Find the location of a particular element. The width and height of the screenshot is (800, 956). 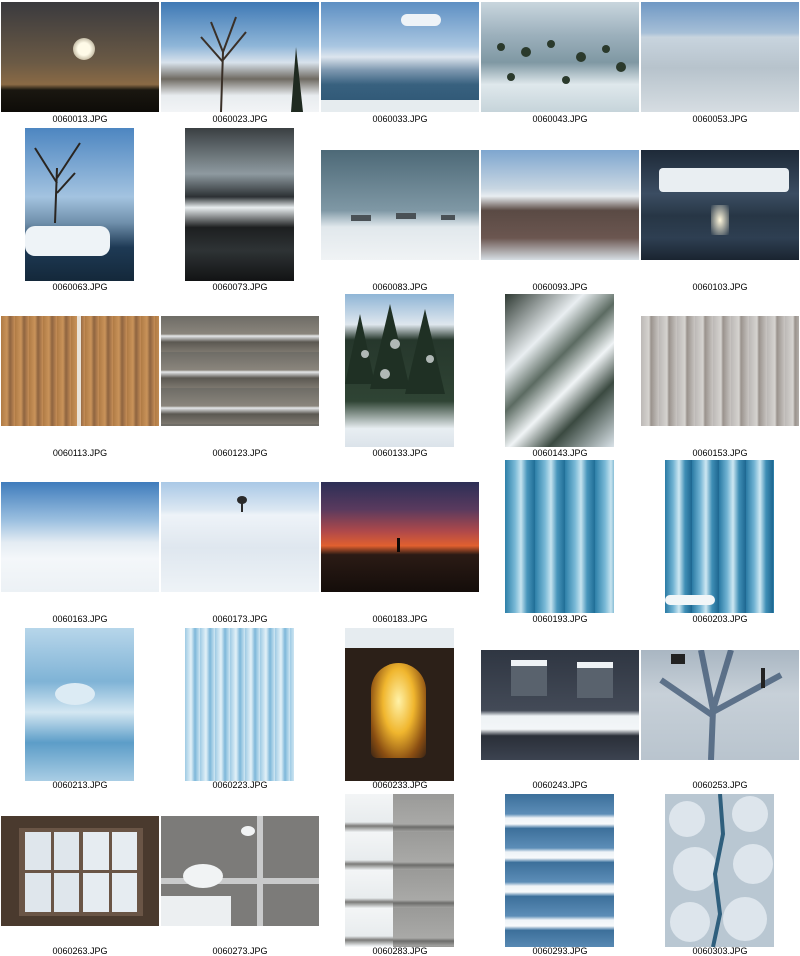

filename-label: 0060273.JPG is located at coordinates (240, 951).